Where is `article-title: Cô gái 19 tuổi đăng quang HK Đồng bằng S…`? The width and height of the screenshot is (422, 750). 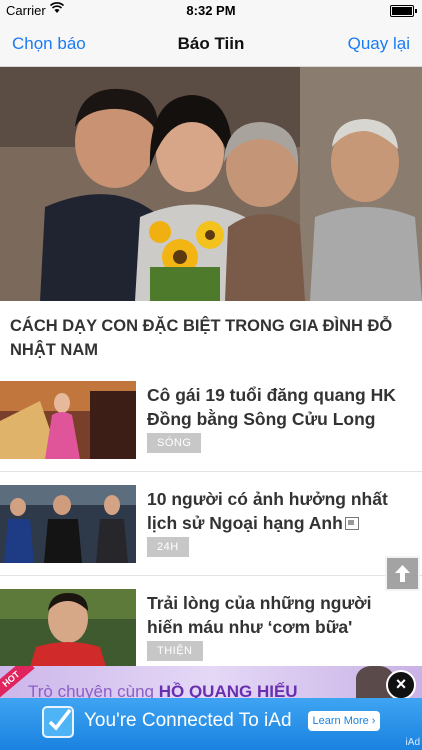
article-title: Cô gái 19 tuổi đăng quang HK Đồng bằng S… is located at coordinates (271, 407).